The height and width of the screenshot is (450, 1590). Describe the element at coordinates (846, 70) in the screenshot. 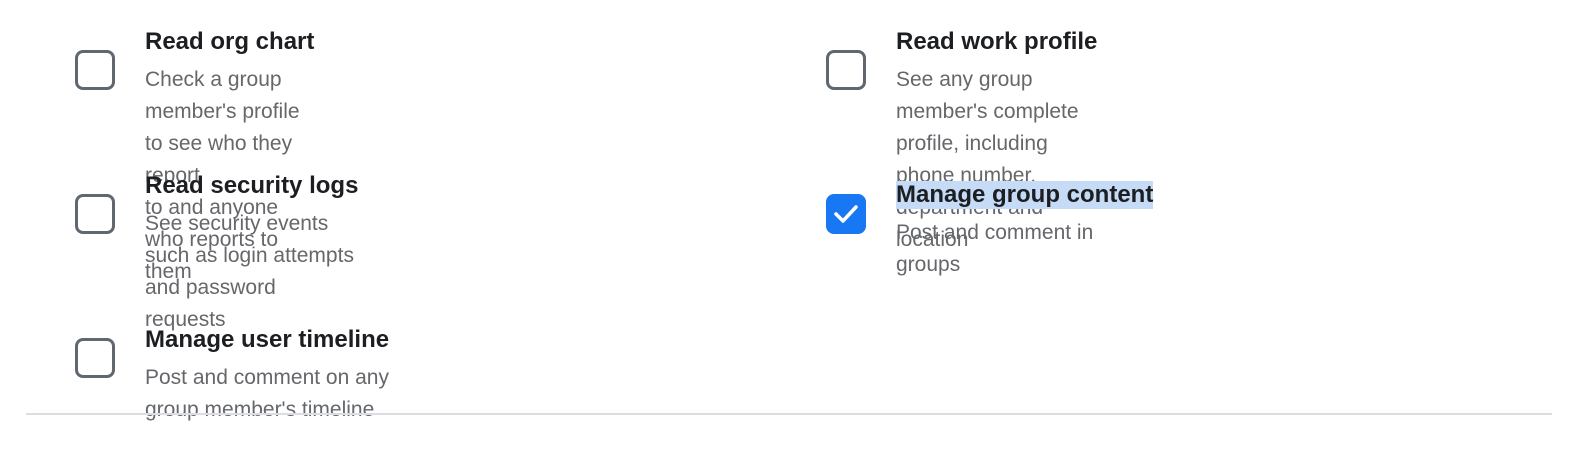

I see `read-work-profile-checkbox` at that location.